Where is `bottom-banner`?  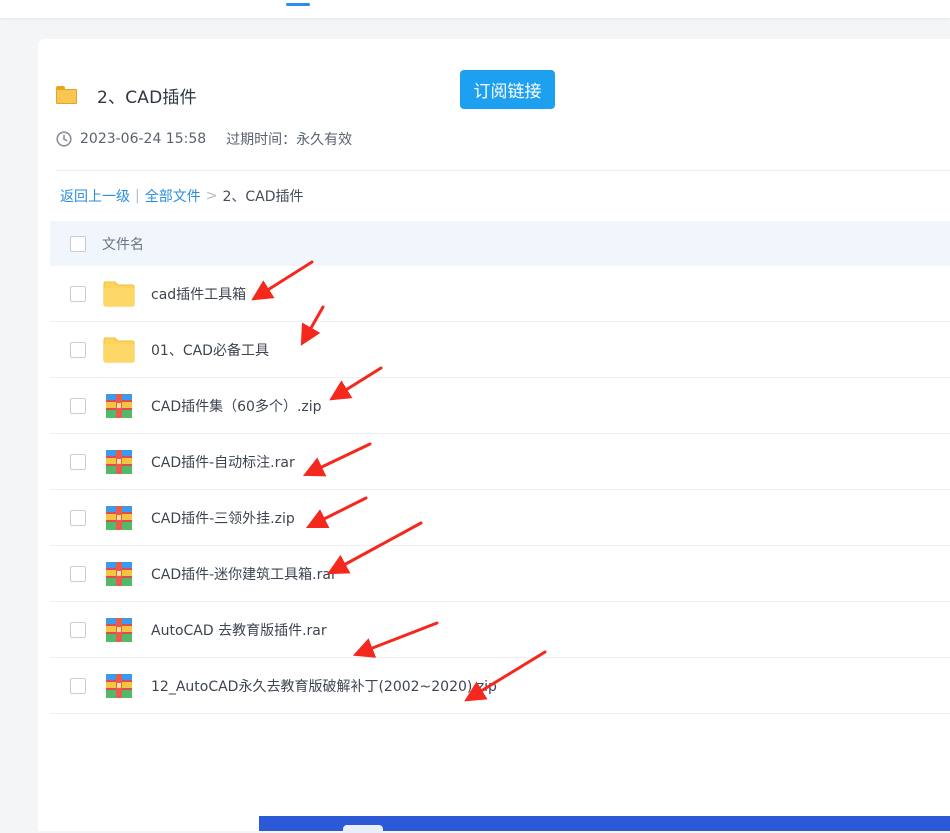
bottom-banner is located at coordinates (604, 824).